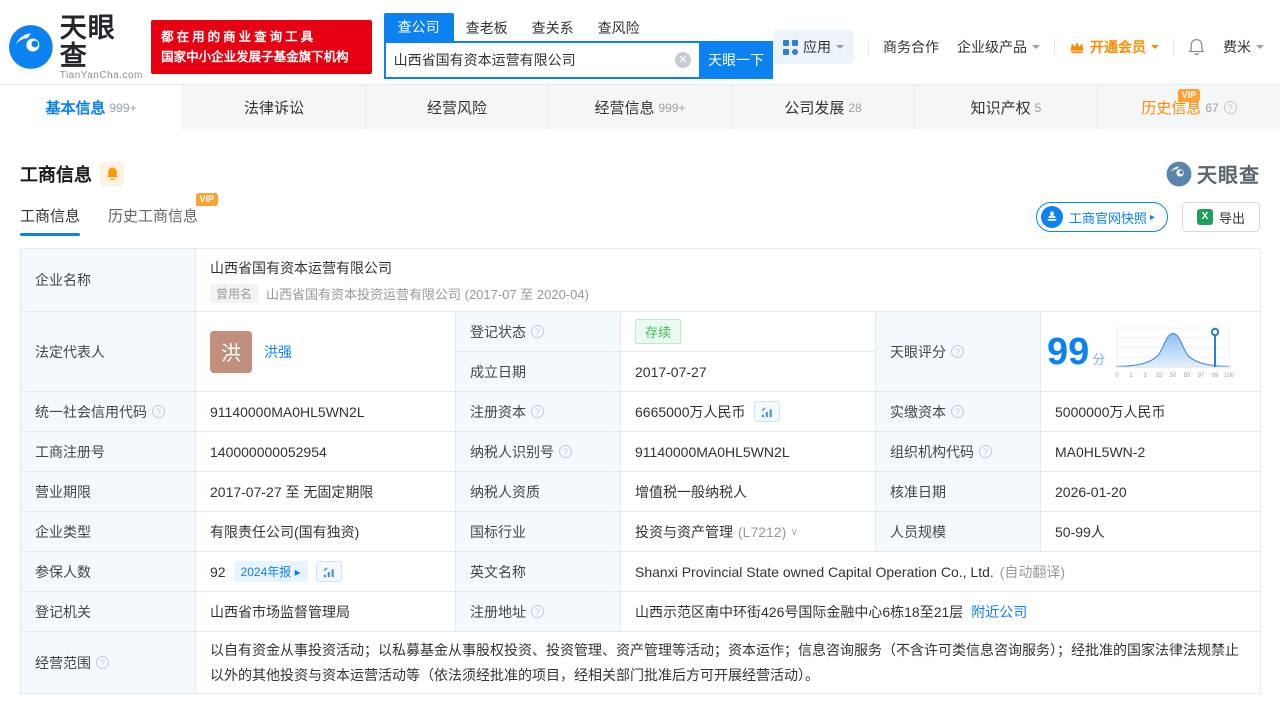 The image size is (1280, 706). Describe the element at coordinates (328, 571) in the screenshot. I see `insured-trend-icon` at that location.